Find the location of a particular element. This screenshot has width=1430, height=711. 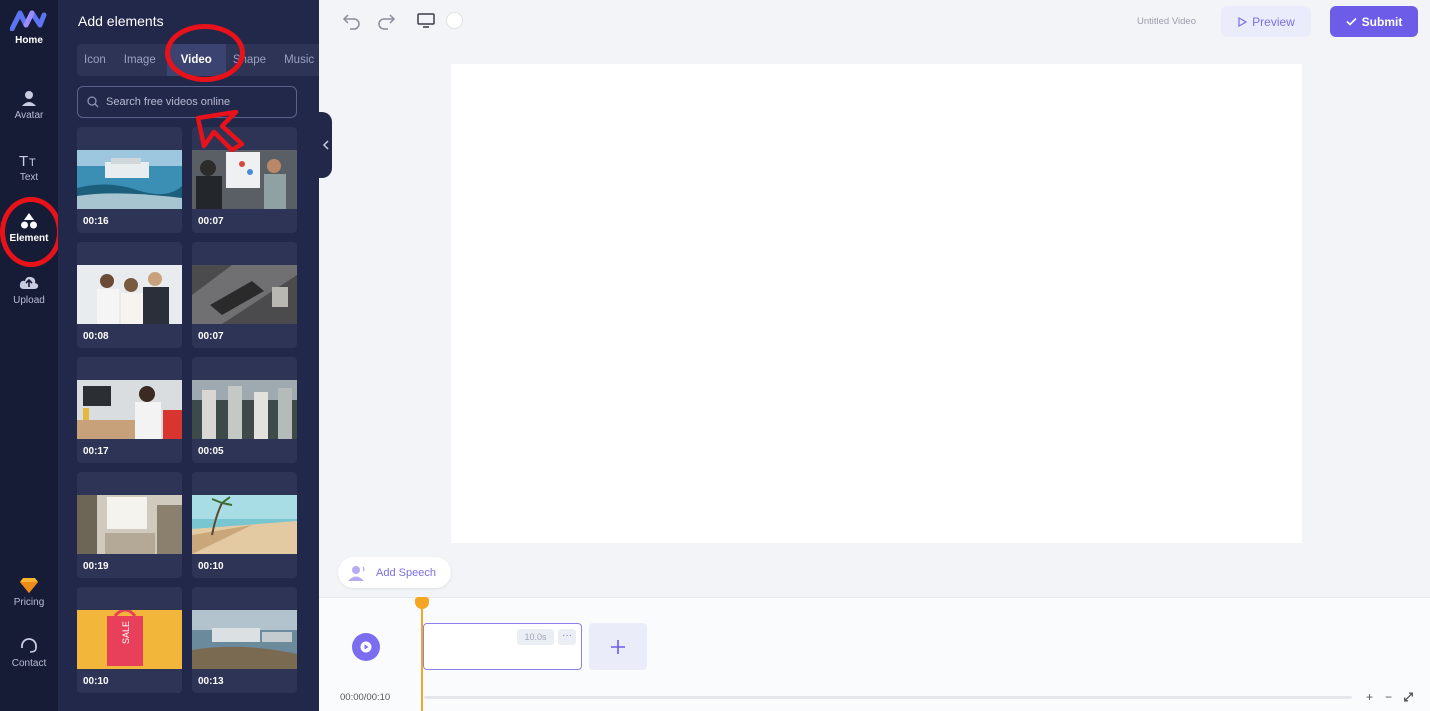

clip-duration-badge: 10.0s is located at coordinates (535, 637).